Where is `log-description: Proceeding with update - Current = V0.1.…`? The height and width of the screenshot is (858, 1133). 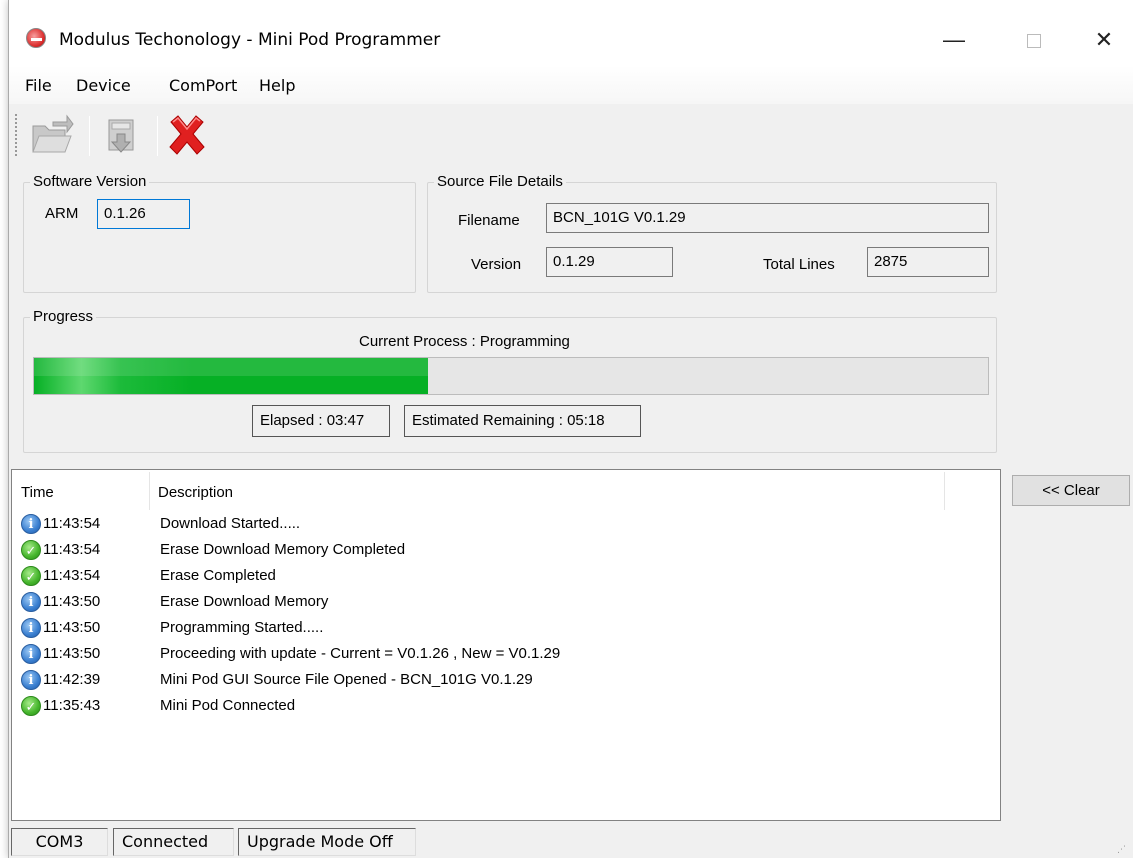
log-description: Proceeding with update - Current = V0.1.… is located at coordinates (360, 653).